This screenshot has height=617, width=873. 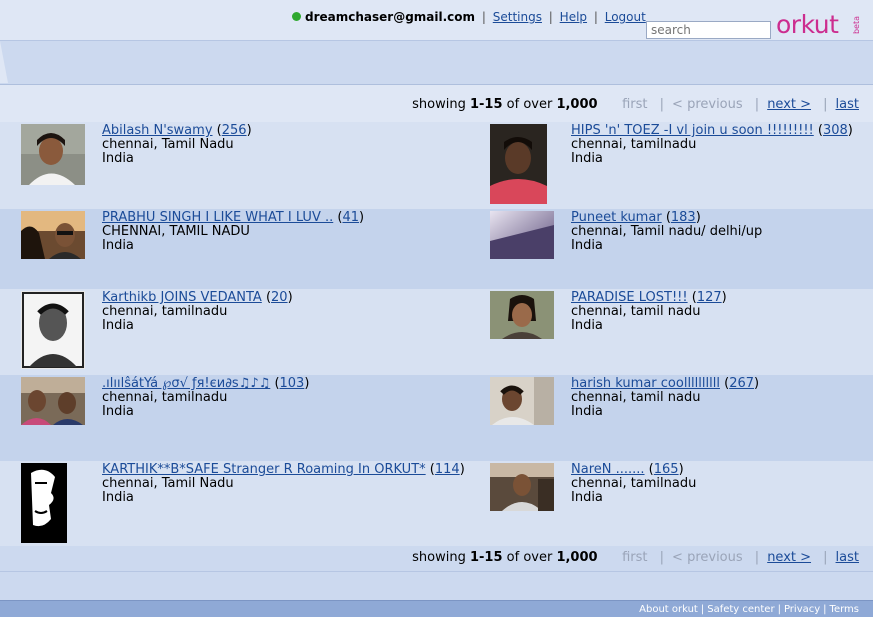 What do you see at coordinates (447, 469) in the screenshot?
I see `friend-count-link: 114` at bounding box center [447, 469].